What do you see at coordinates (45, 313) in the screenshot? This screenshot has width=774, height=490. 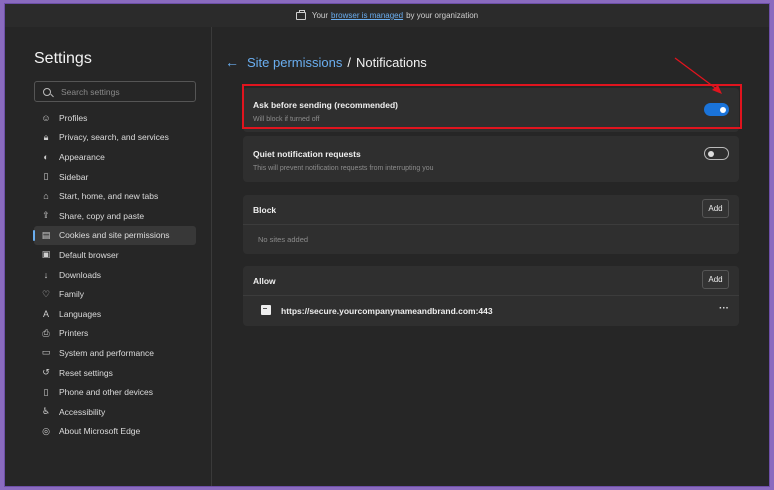 I see `languages-icon: A` at bounding box center [45, 313].